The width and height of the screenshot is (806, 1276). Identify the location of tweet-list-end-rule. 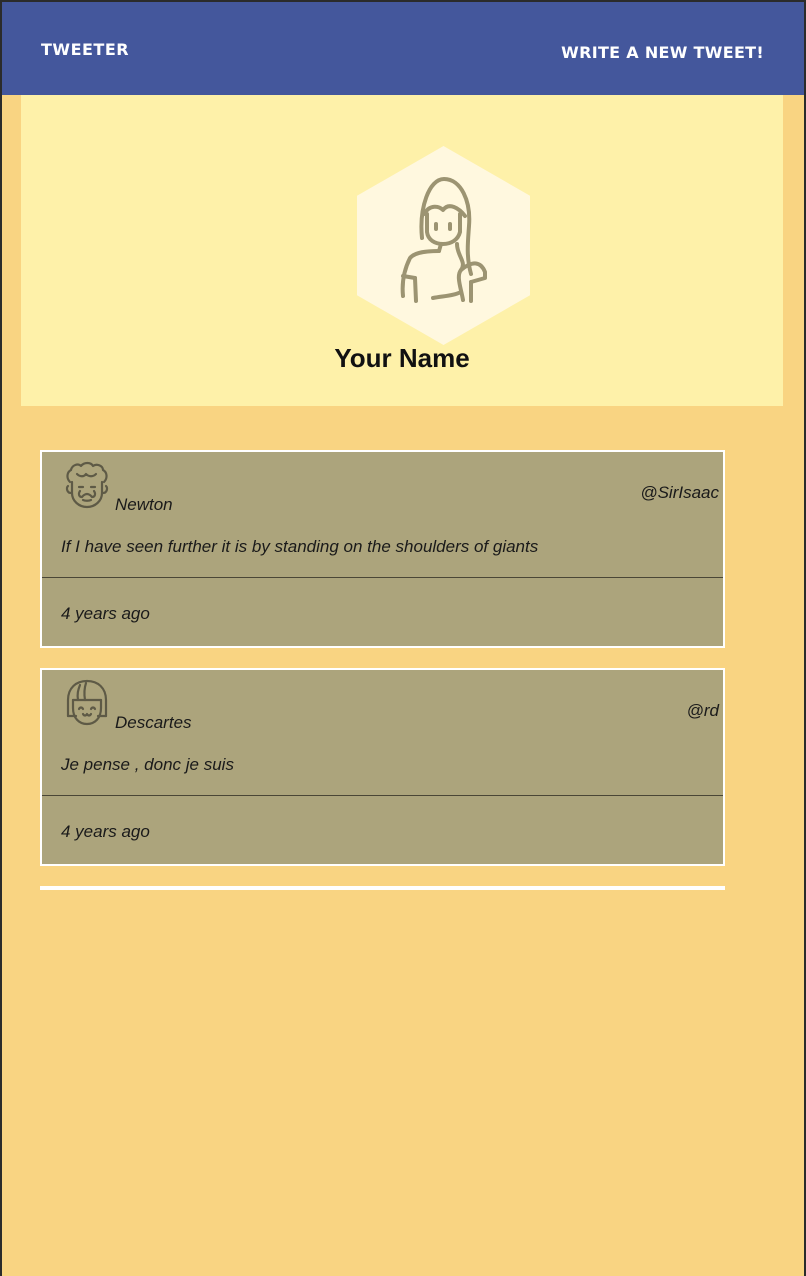
(382, 888).